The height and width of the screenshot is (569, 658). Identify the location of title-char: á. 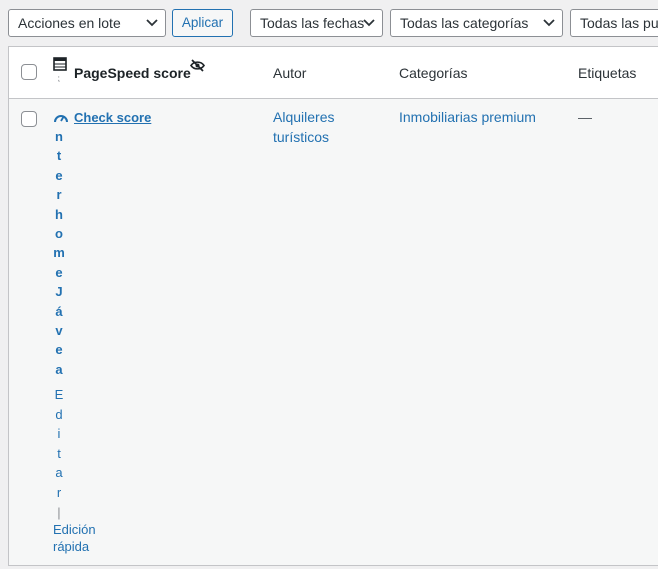
(59, 311).